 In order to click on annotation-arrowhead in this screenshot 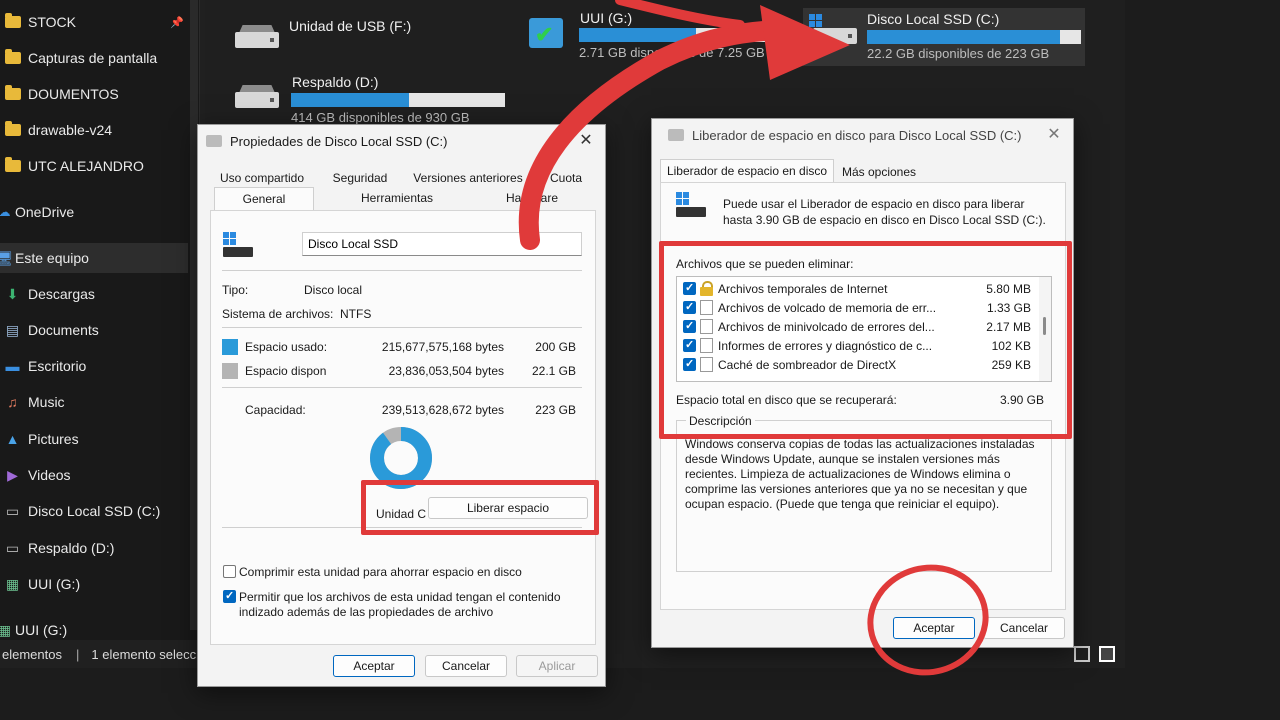, I will do `click(805, 42)`.